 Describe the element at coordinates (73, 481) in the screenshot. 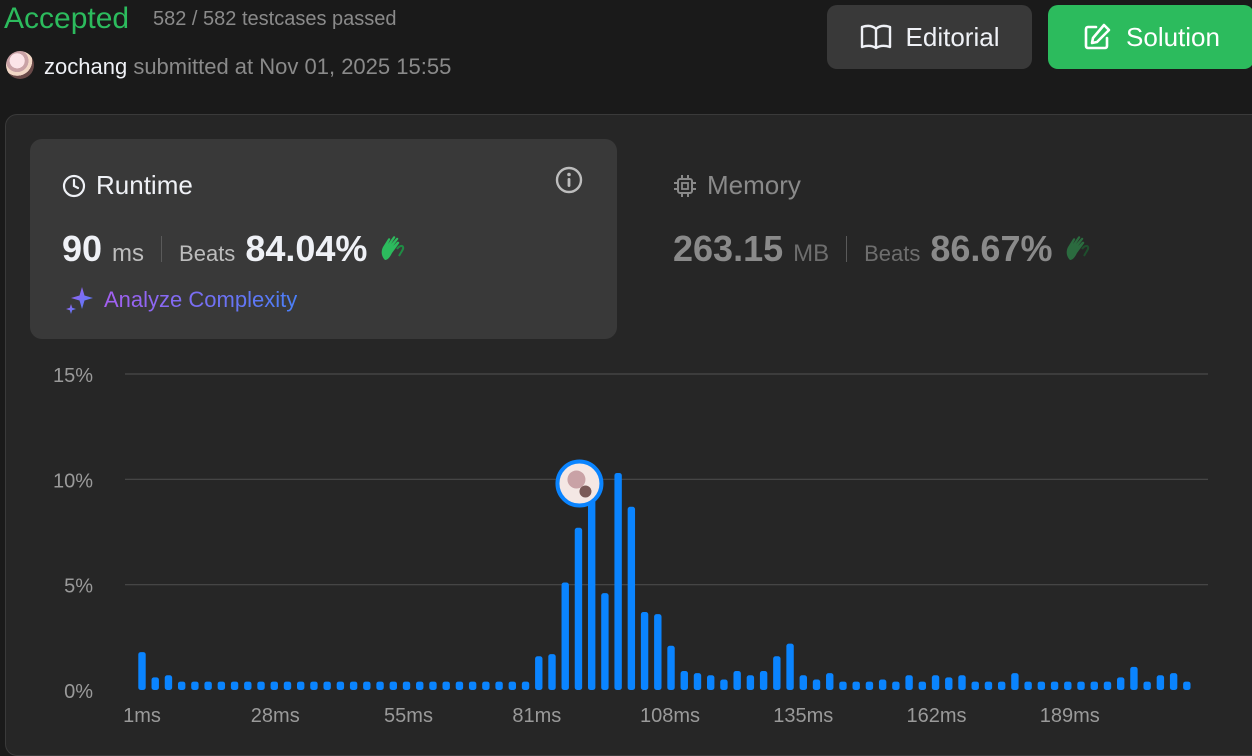

I see `y-tick-label: 10%` at that location.